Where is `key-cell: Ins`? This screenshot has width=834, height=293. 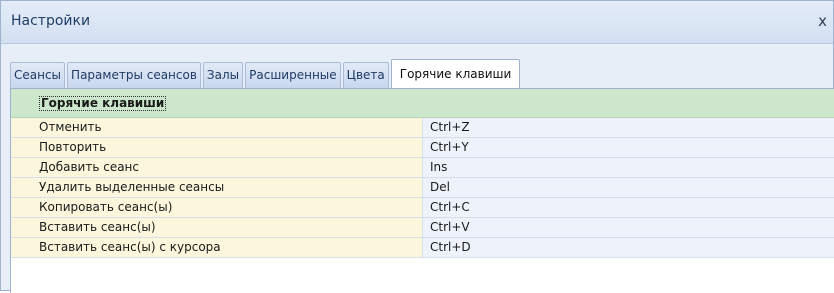 key-cell: Ins is located at coordinates (628, 167).